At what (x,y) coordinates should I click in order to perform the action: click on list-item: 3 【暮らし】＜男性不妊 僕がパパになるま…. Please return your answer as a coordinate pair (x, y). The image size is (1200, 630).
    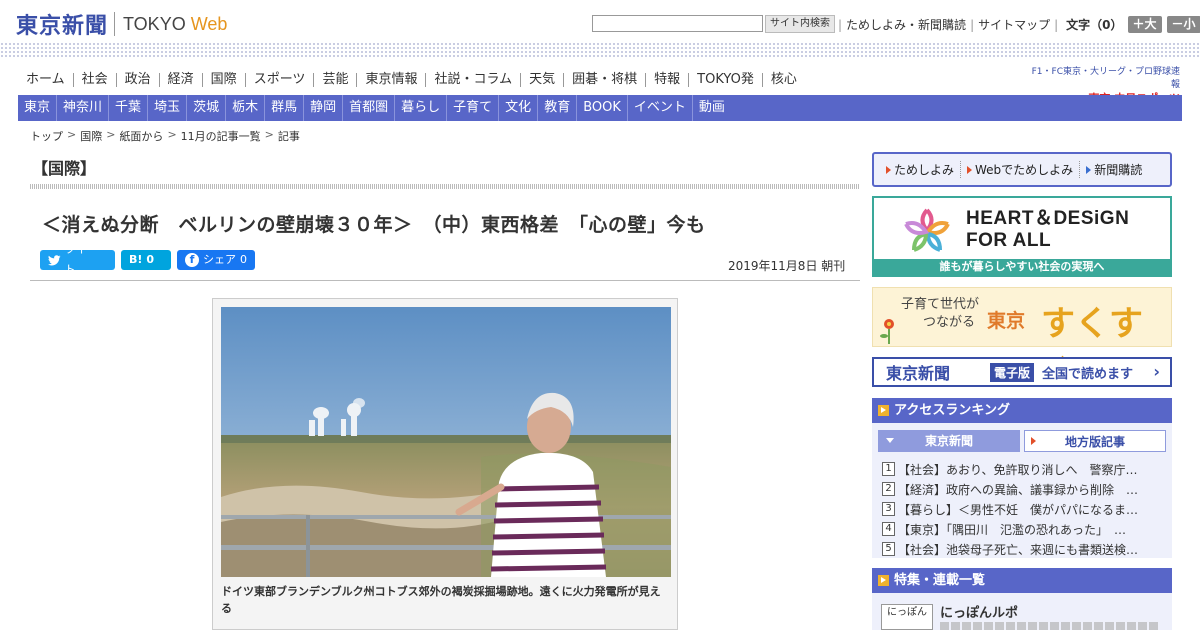
    Looking at the image, I should click on (1022, 509).